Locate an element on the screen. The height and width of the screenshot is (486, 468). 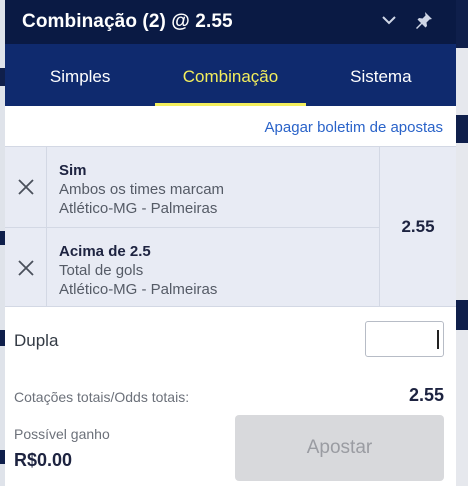
bet-summary: Possível ganho R$0.00 Apostar is located at coordinates (230, 448).